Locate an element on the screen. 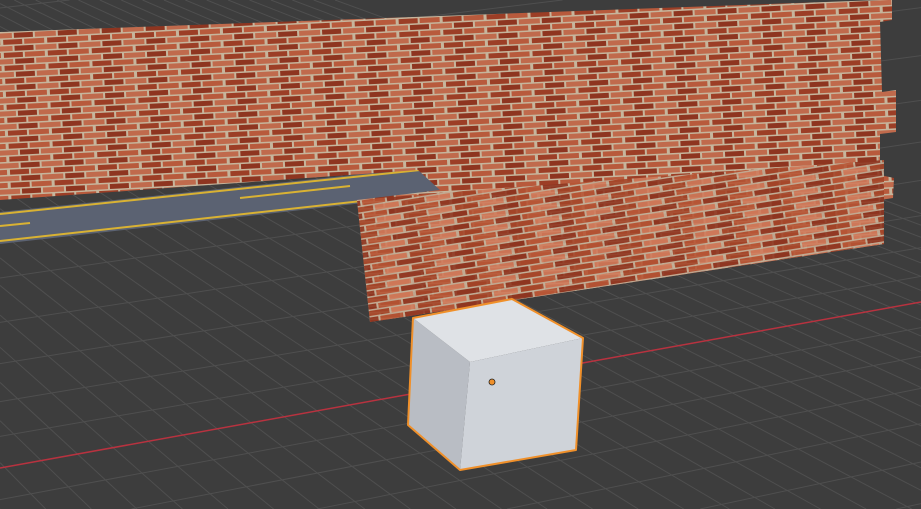 The image size is (921, 509). object-origin-icon is located at coordinates (492, 382).